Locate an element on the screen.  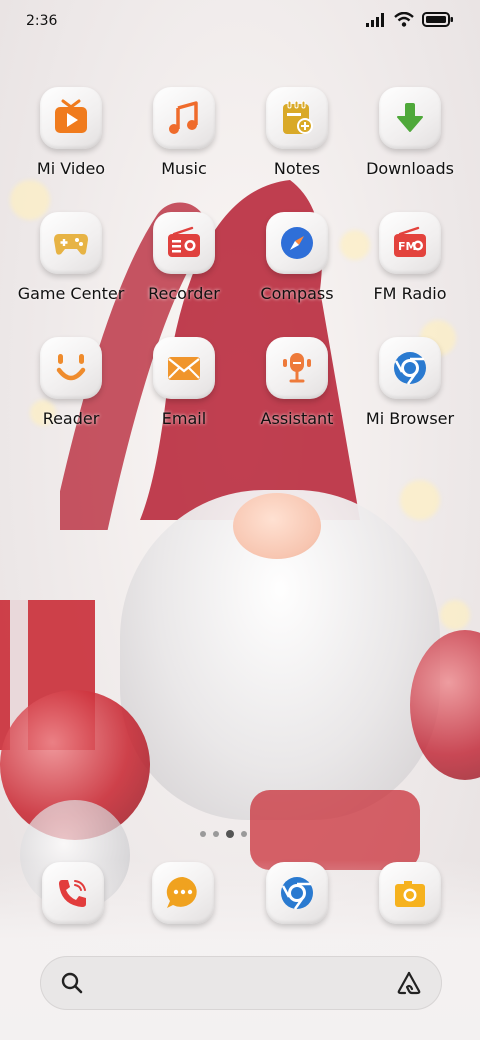
fm-radio-icon: FM is located at coordinates (410, 241).